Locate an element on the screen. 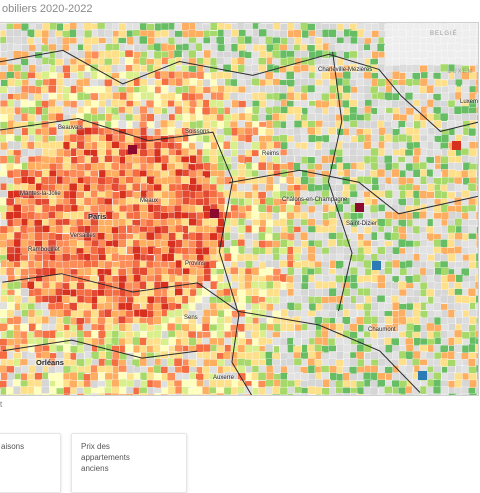  place-orleans: Orléans is located at coordinates (50, 362).